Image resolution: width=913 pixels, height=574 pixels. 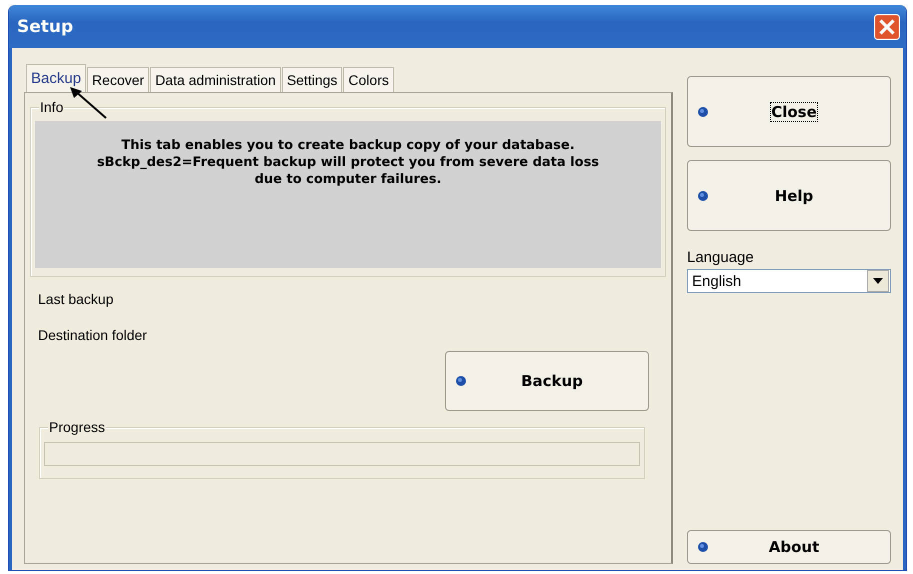 What do you see at coordinates (789, 111) in the screenshot?
I see `close-button: Close` at bounding box center [789, 111].